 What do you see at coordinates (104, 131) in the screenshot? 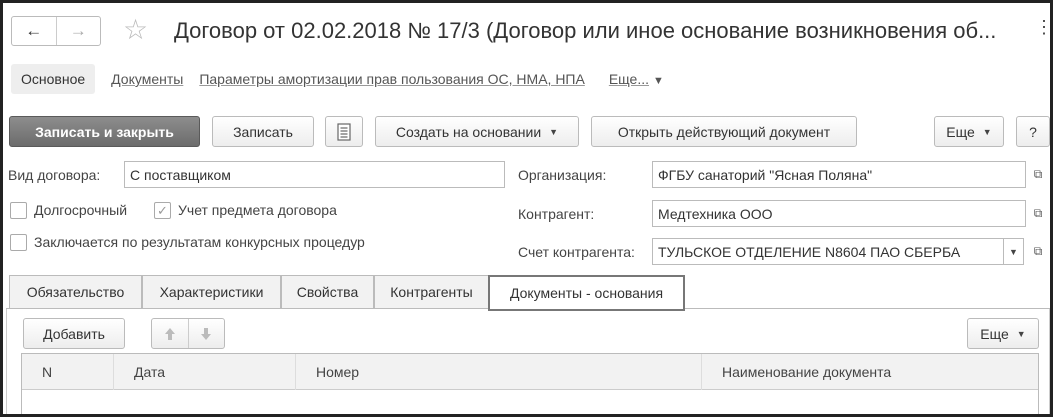
I see `save-and-close-button: Записать и закрыть` at bounding box center [104, 131].